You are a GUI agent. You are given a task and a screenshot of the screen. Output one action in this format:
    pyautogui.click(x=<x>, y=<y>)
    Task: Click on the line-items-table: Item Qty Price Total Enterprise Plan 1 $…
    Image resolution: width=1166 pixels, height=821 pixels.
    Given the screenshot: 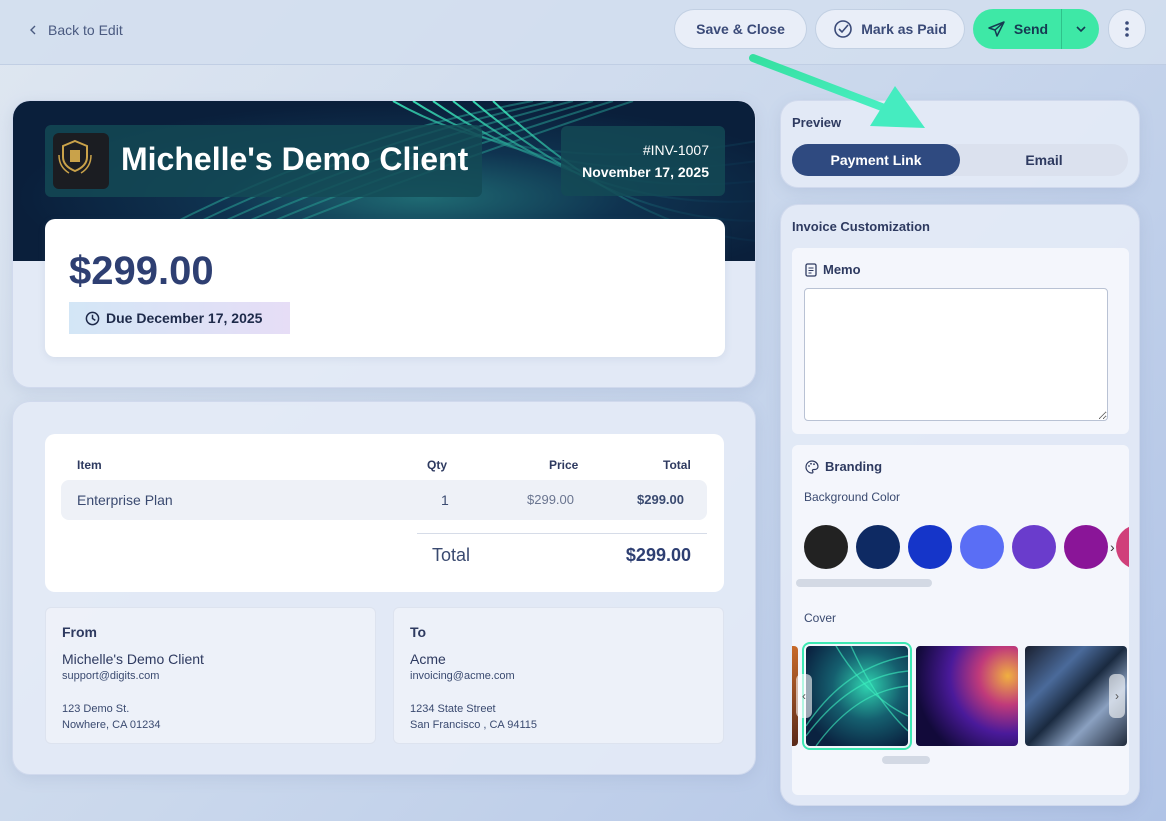 What is the action you would take?
    pyautogui.click(x=384, y=513)
    